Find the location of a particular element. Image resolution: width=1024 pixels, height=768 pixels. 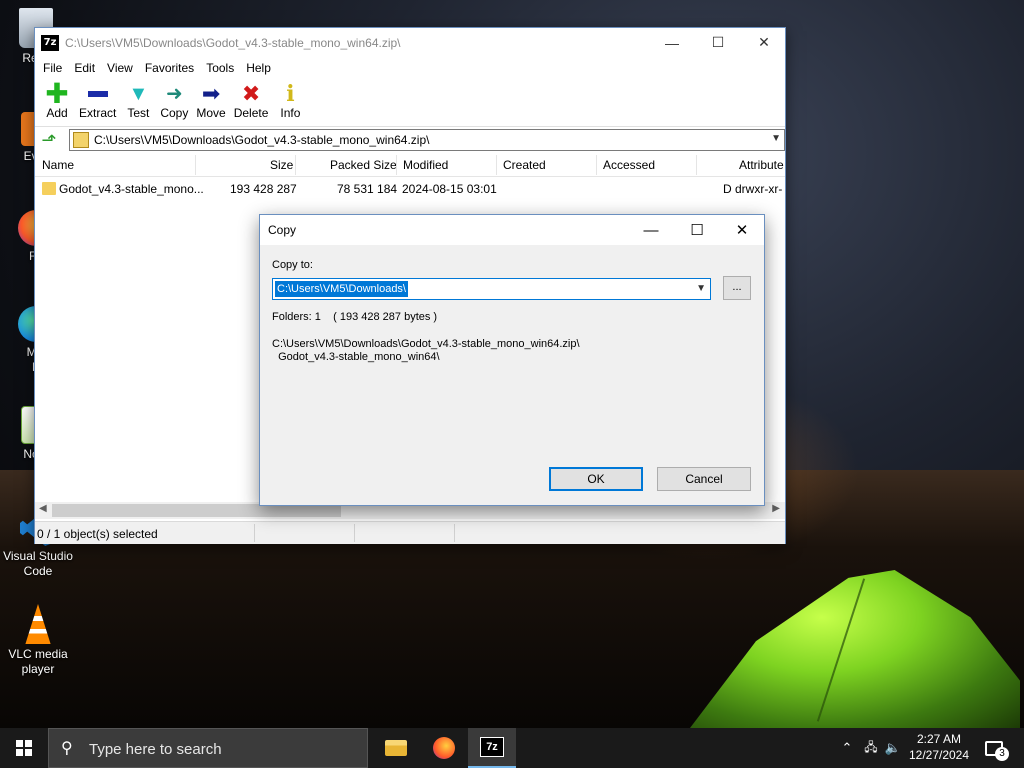

row-packed-size: 78 531 184 is located at coordinates (367, 189).